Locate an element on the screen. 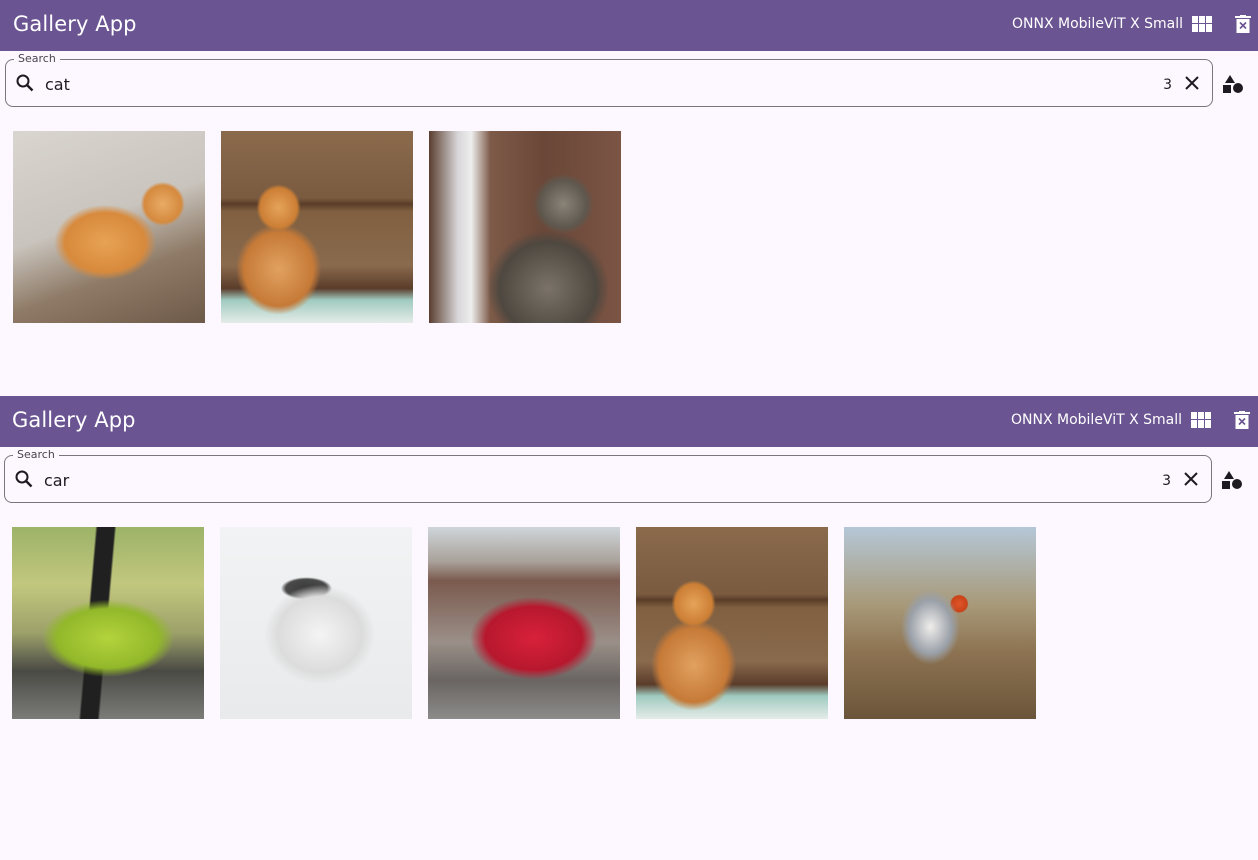 This screenshot has width=1258, height=860. search-input: cat is located at coordinates (57, 84).